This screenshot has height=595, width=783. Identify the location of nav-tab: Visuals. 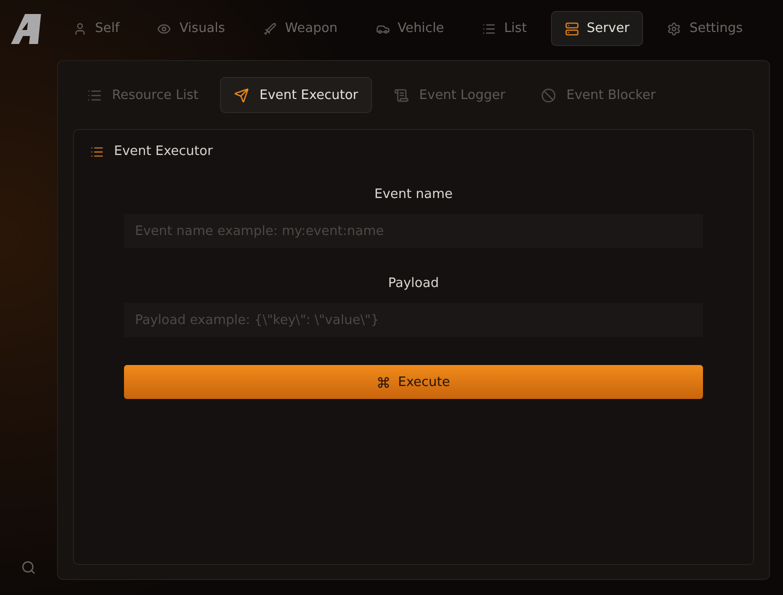
(191, 28).